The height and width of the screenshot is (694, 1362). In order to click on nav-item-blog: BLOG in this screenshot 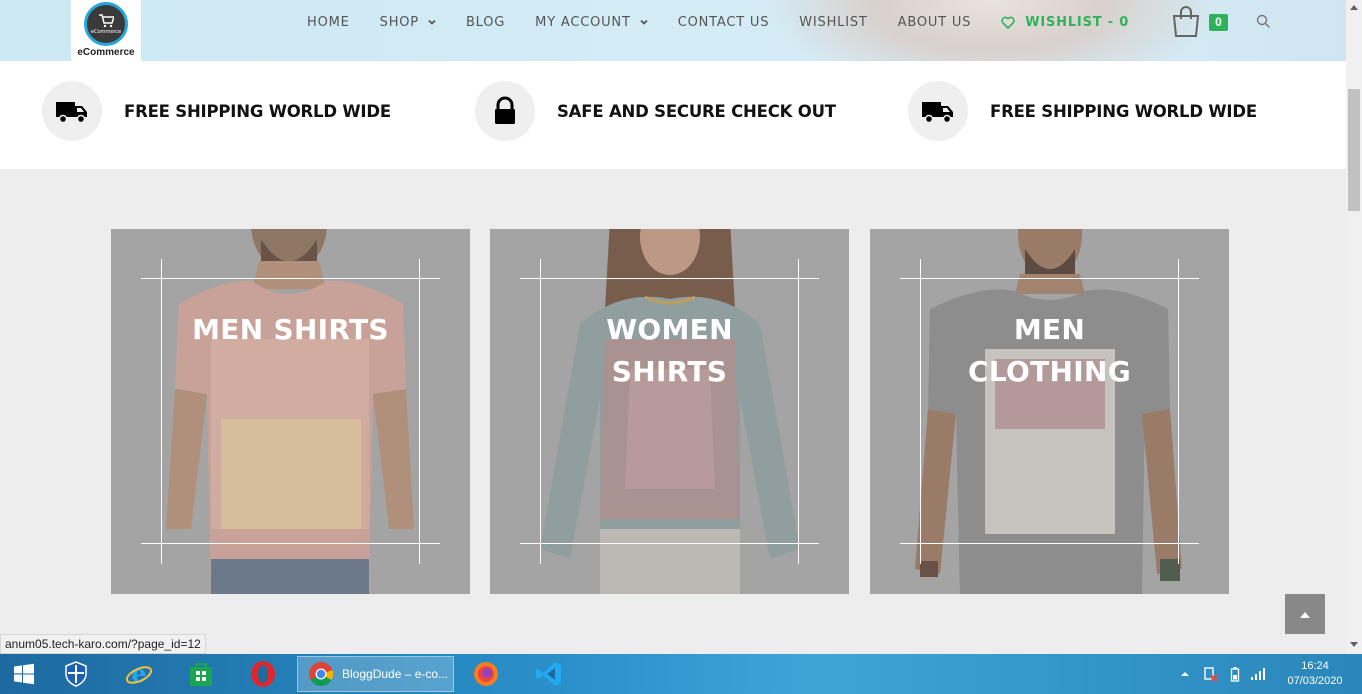, I will do `click(485, 22)`.